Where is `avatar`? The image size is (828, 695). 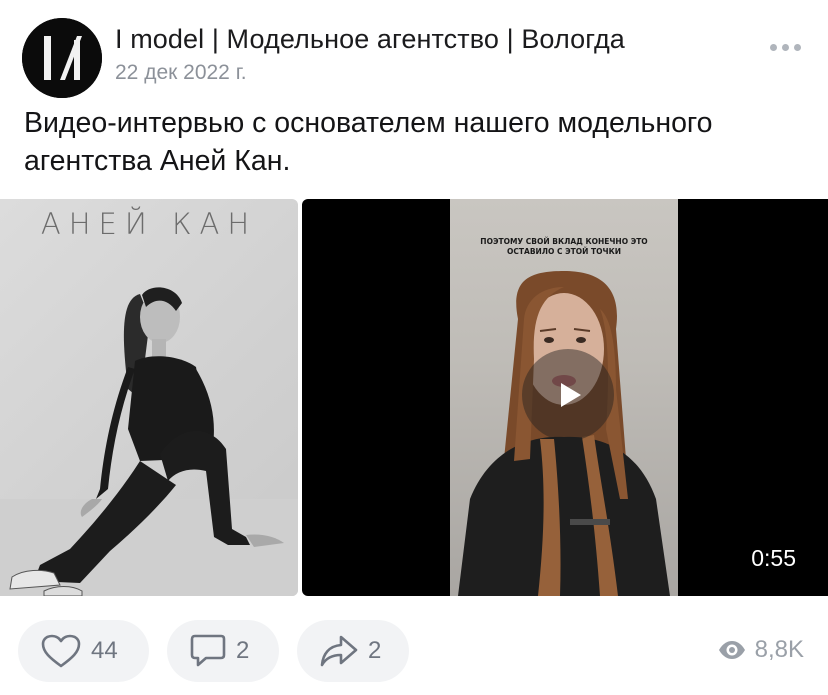
avatar is located at coordinates (62, 58).